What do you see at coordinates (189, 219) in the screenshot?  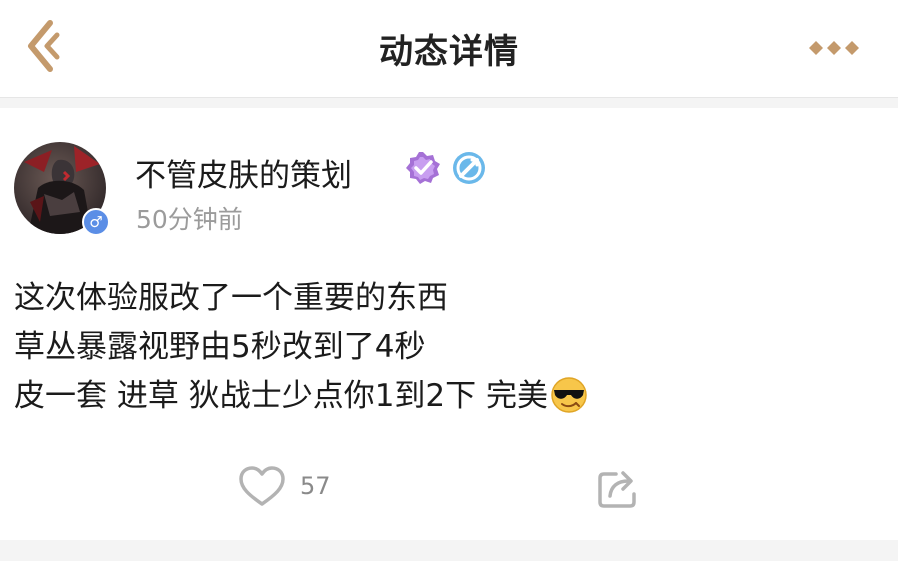 I see `post-timestamp: 50分钟前` at bounding box center [189, 219].